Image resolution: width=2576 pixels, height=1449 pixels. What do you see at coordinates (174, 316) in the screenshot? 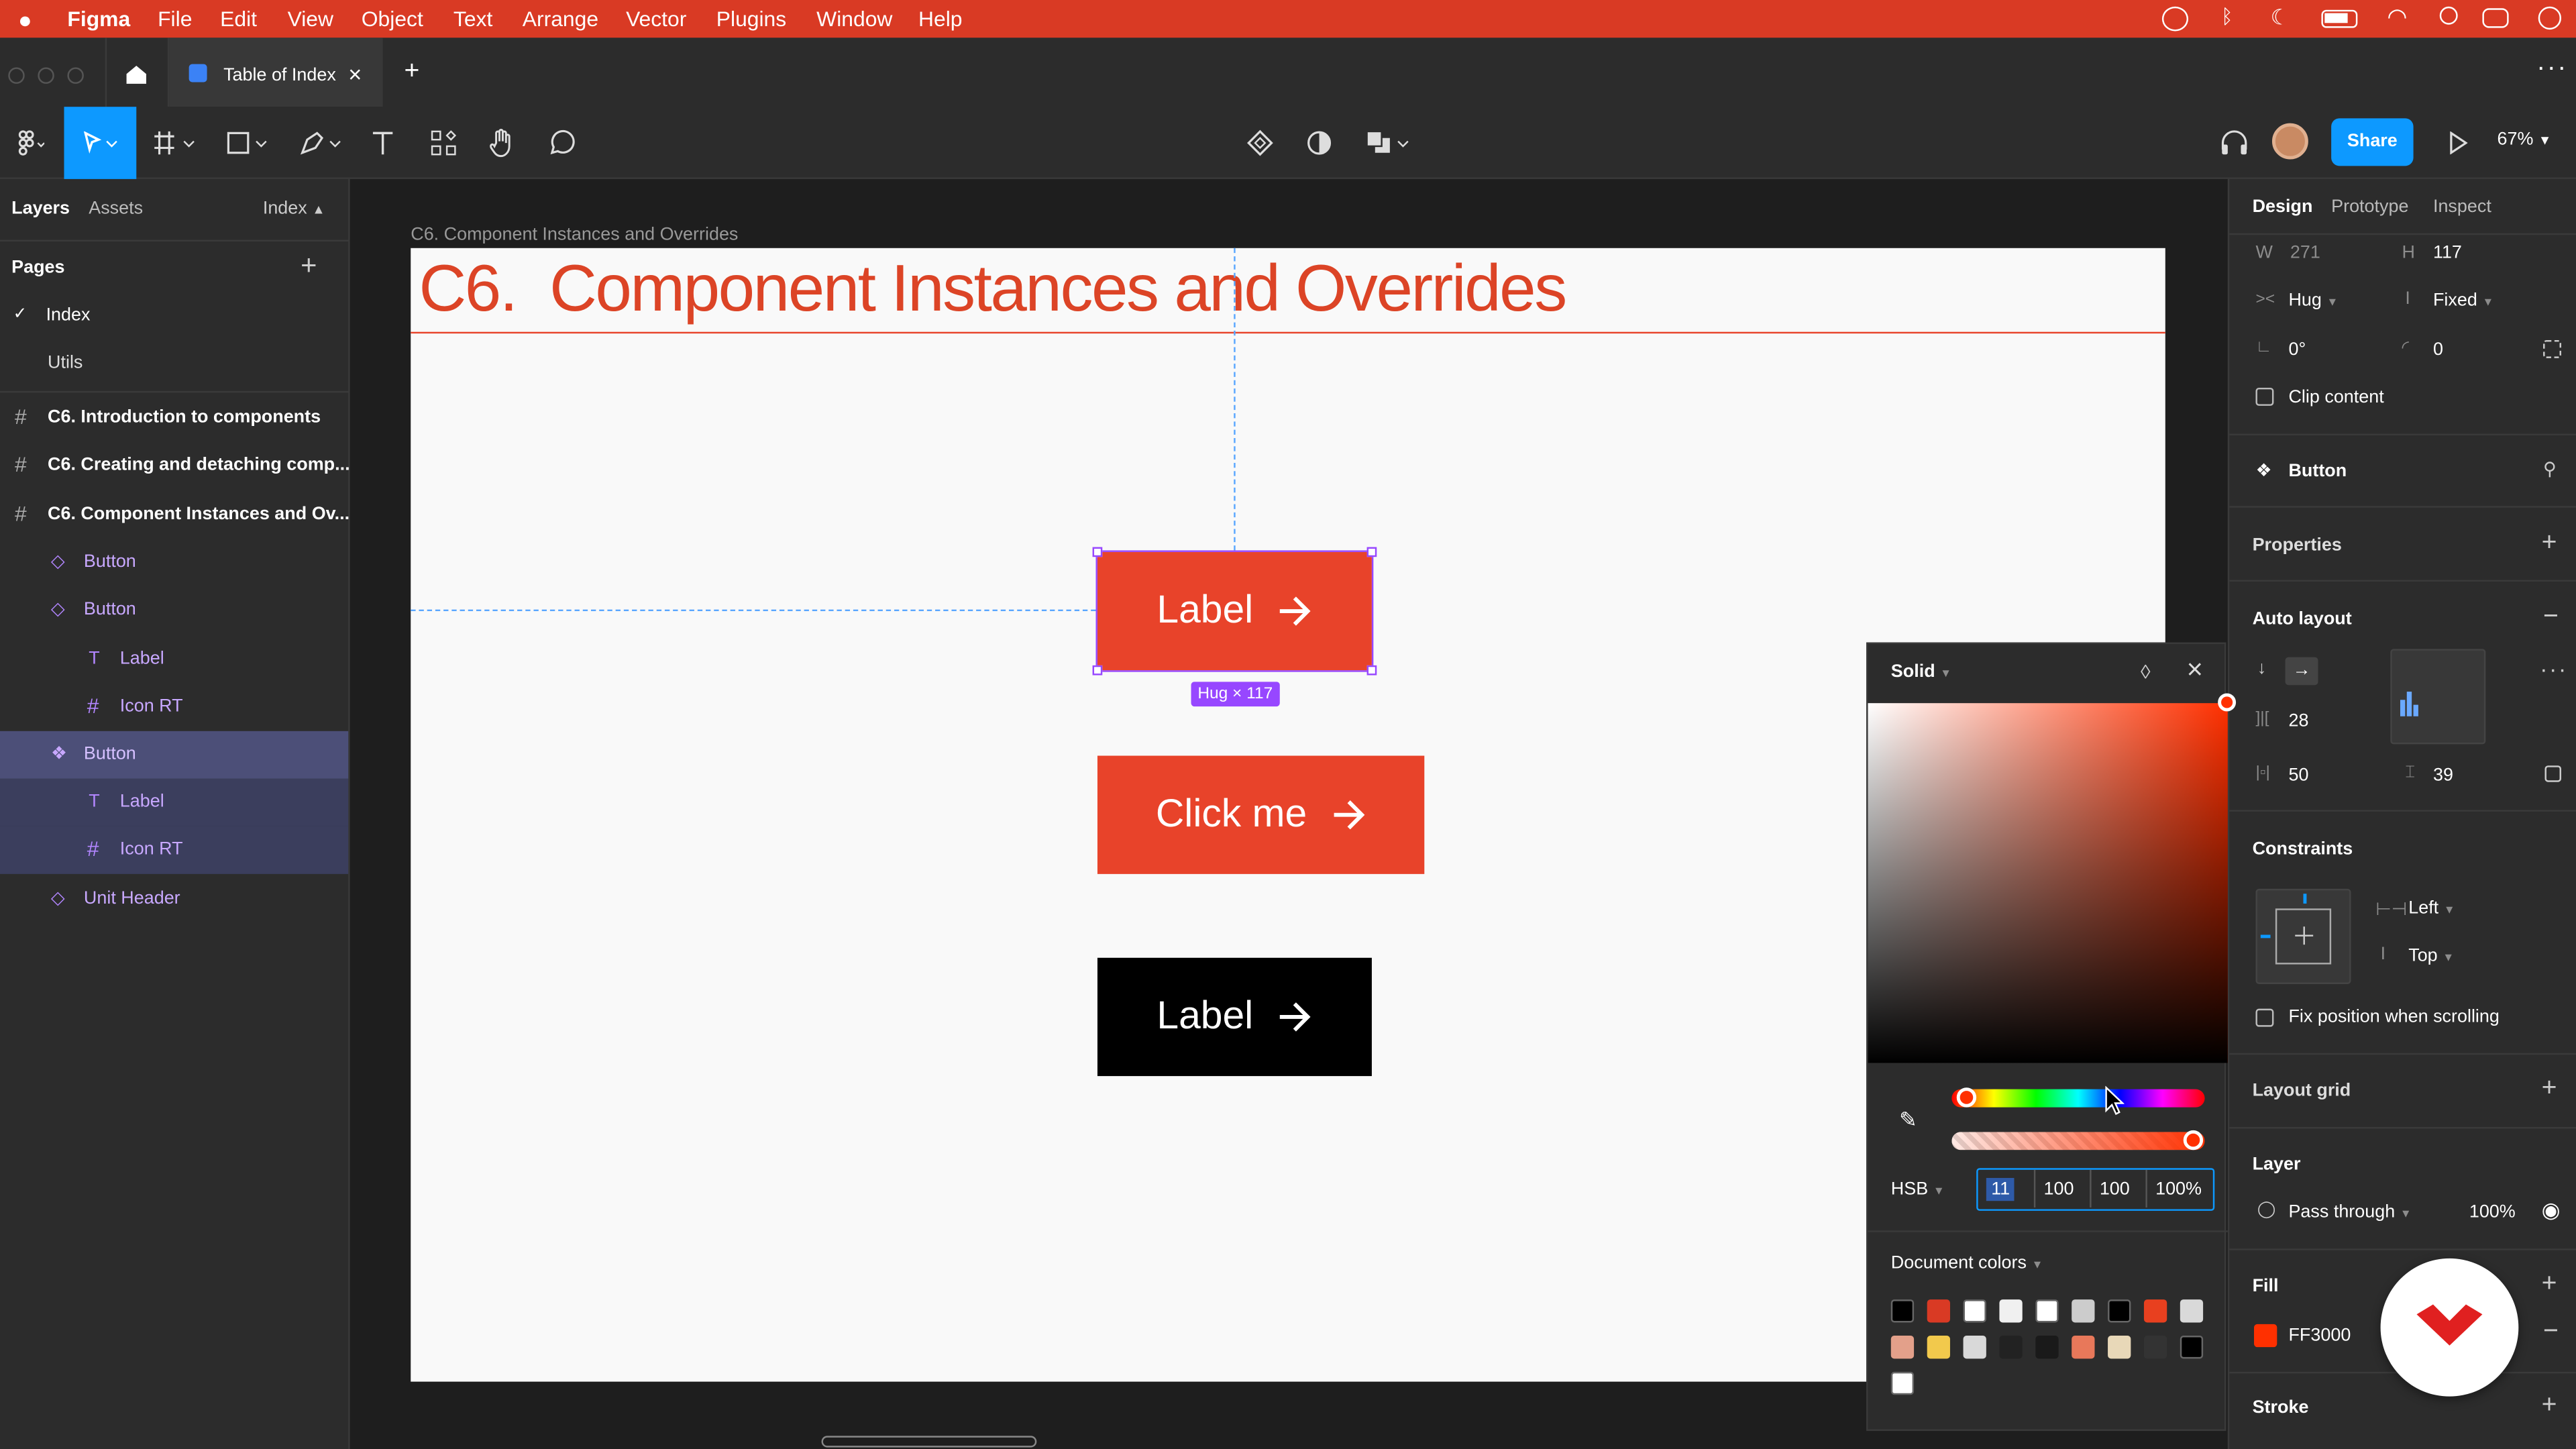
I see `page-item-index: ✓ Index` at bounding box center [174, 316].